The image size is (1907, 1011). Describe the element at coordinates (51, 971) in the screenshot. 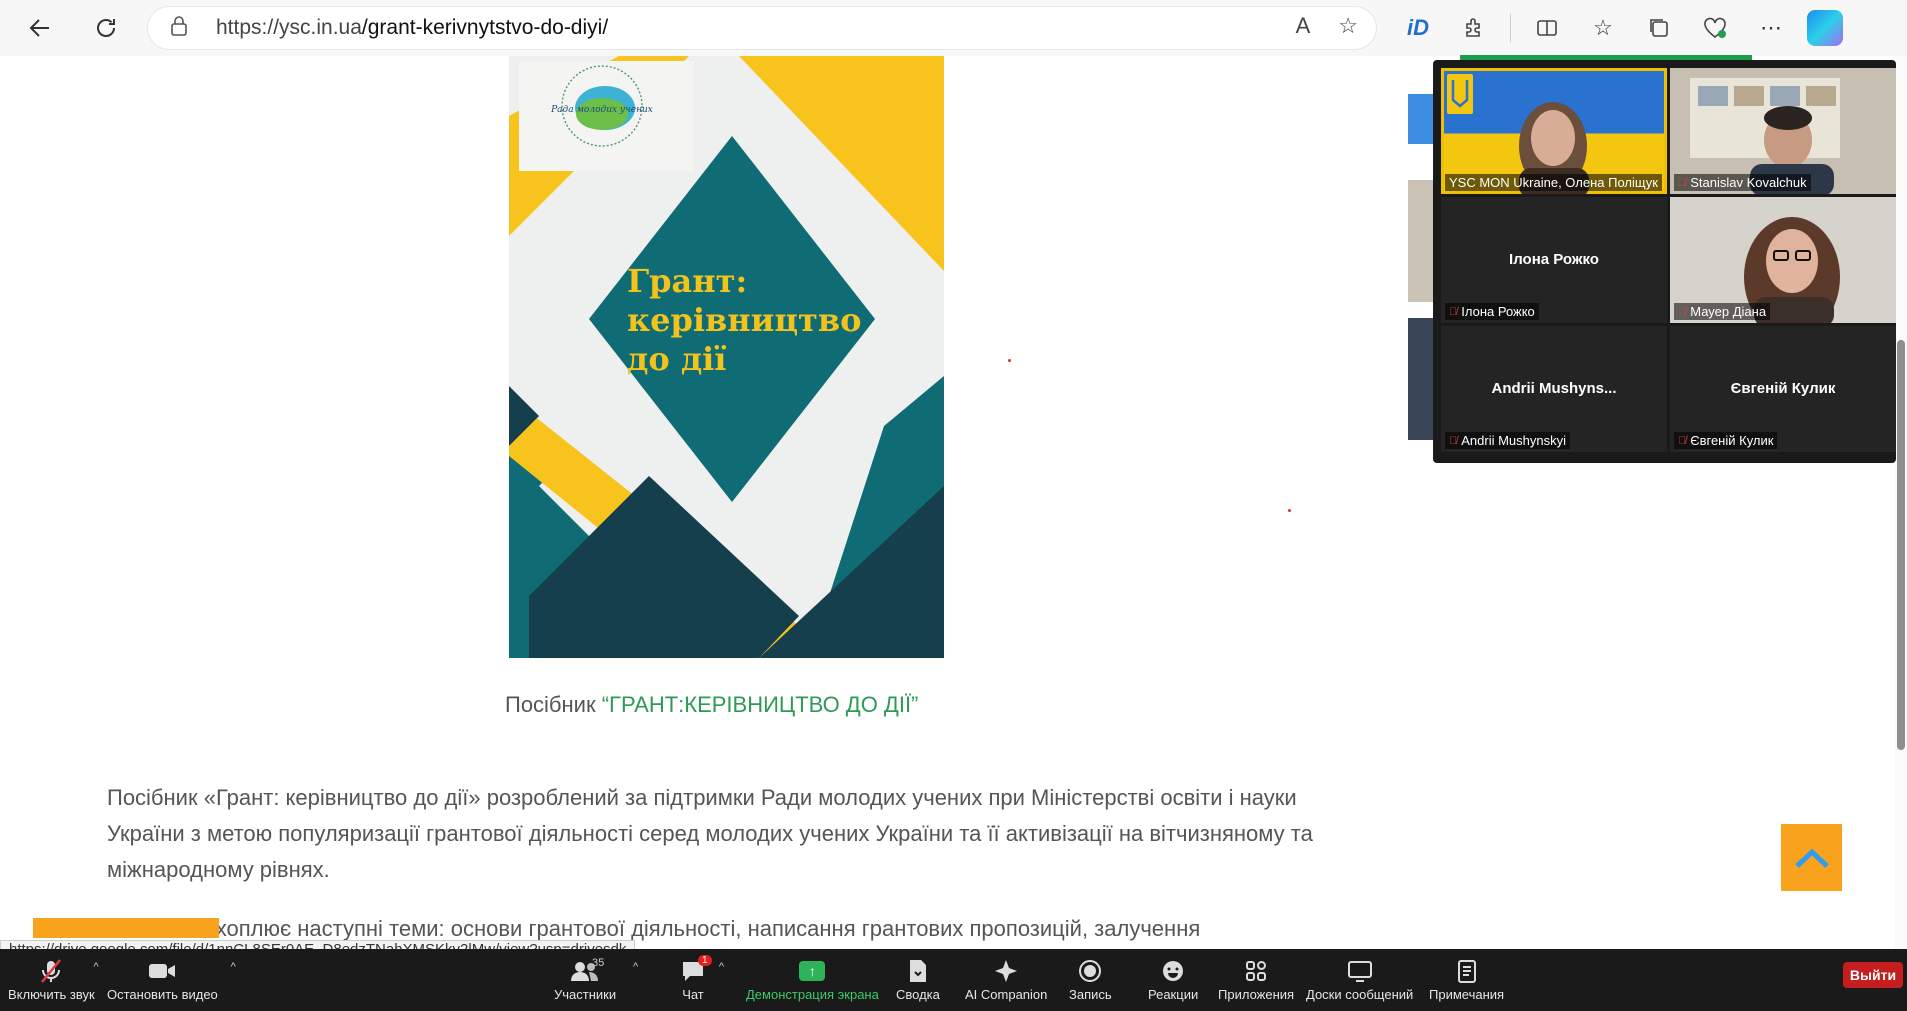

I see `mic-muted-icon` at that location.